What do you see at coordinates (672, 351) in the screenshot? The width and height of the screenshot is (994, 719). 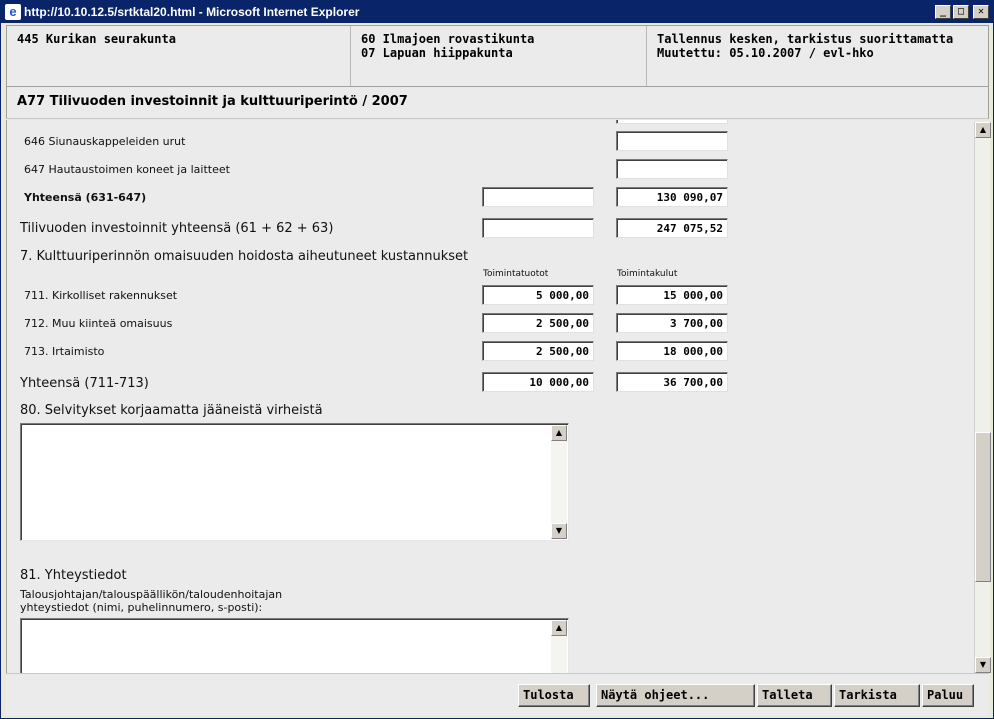 I see `field-713-b: 18 000,00` at bounding box center [672, 351].